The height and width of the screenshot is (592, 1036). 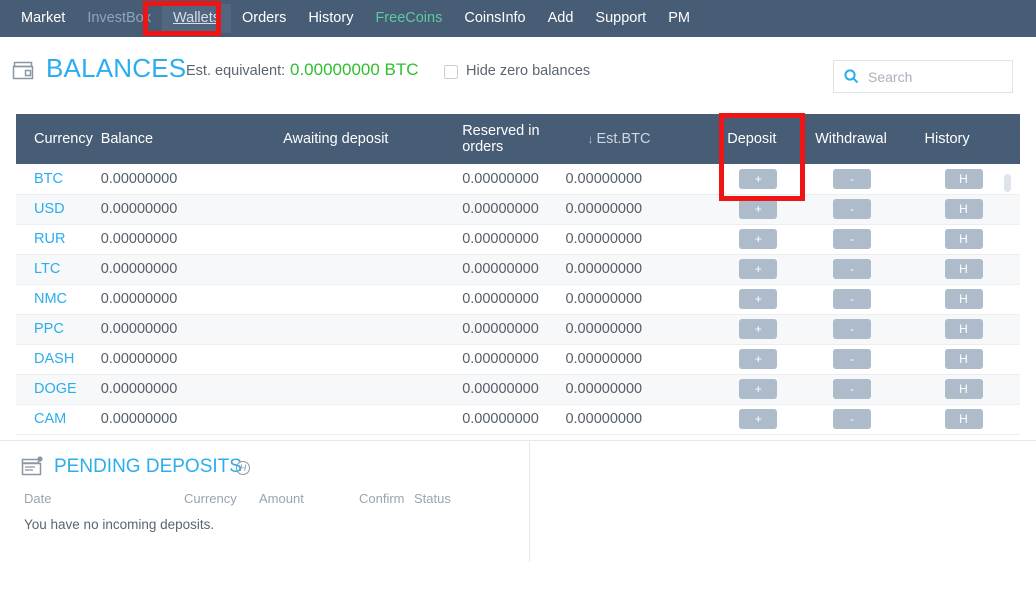 What do you see at coordinates (679, 18) in the screenshot?
I see `nav-item-pm: PM` at bounding box center [679, 18].